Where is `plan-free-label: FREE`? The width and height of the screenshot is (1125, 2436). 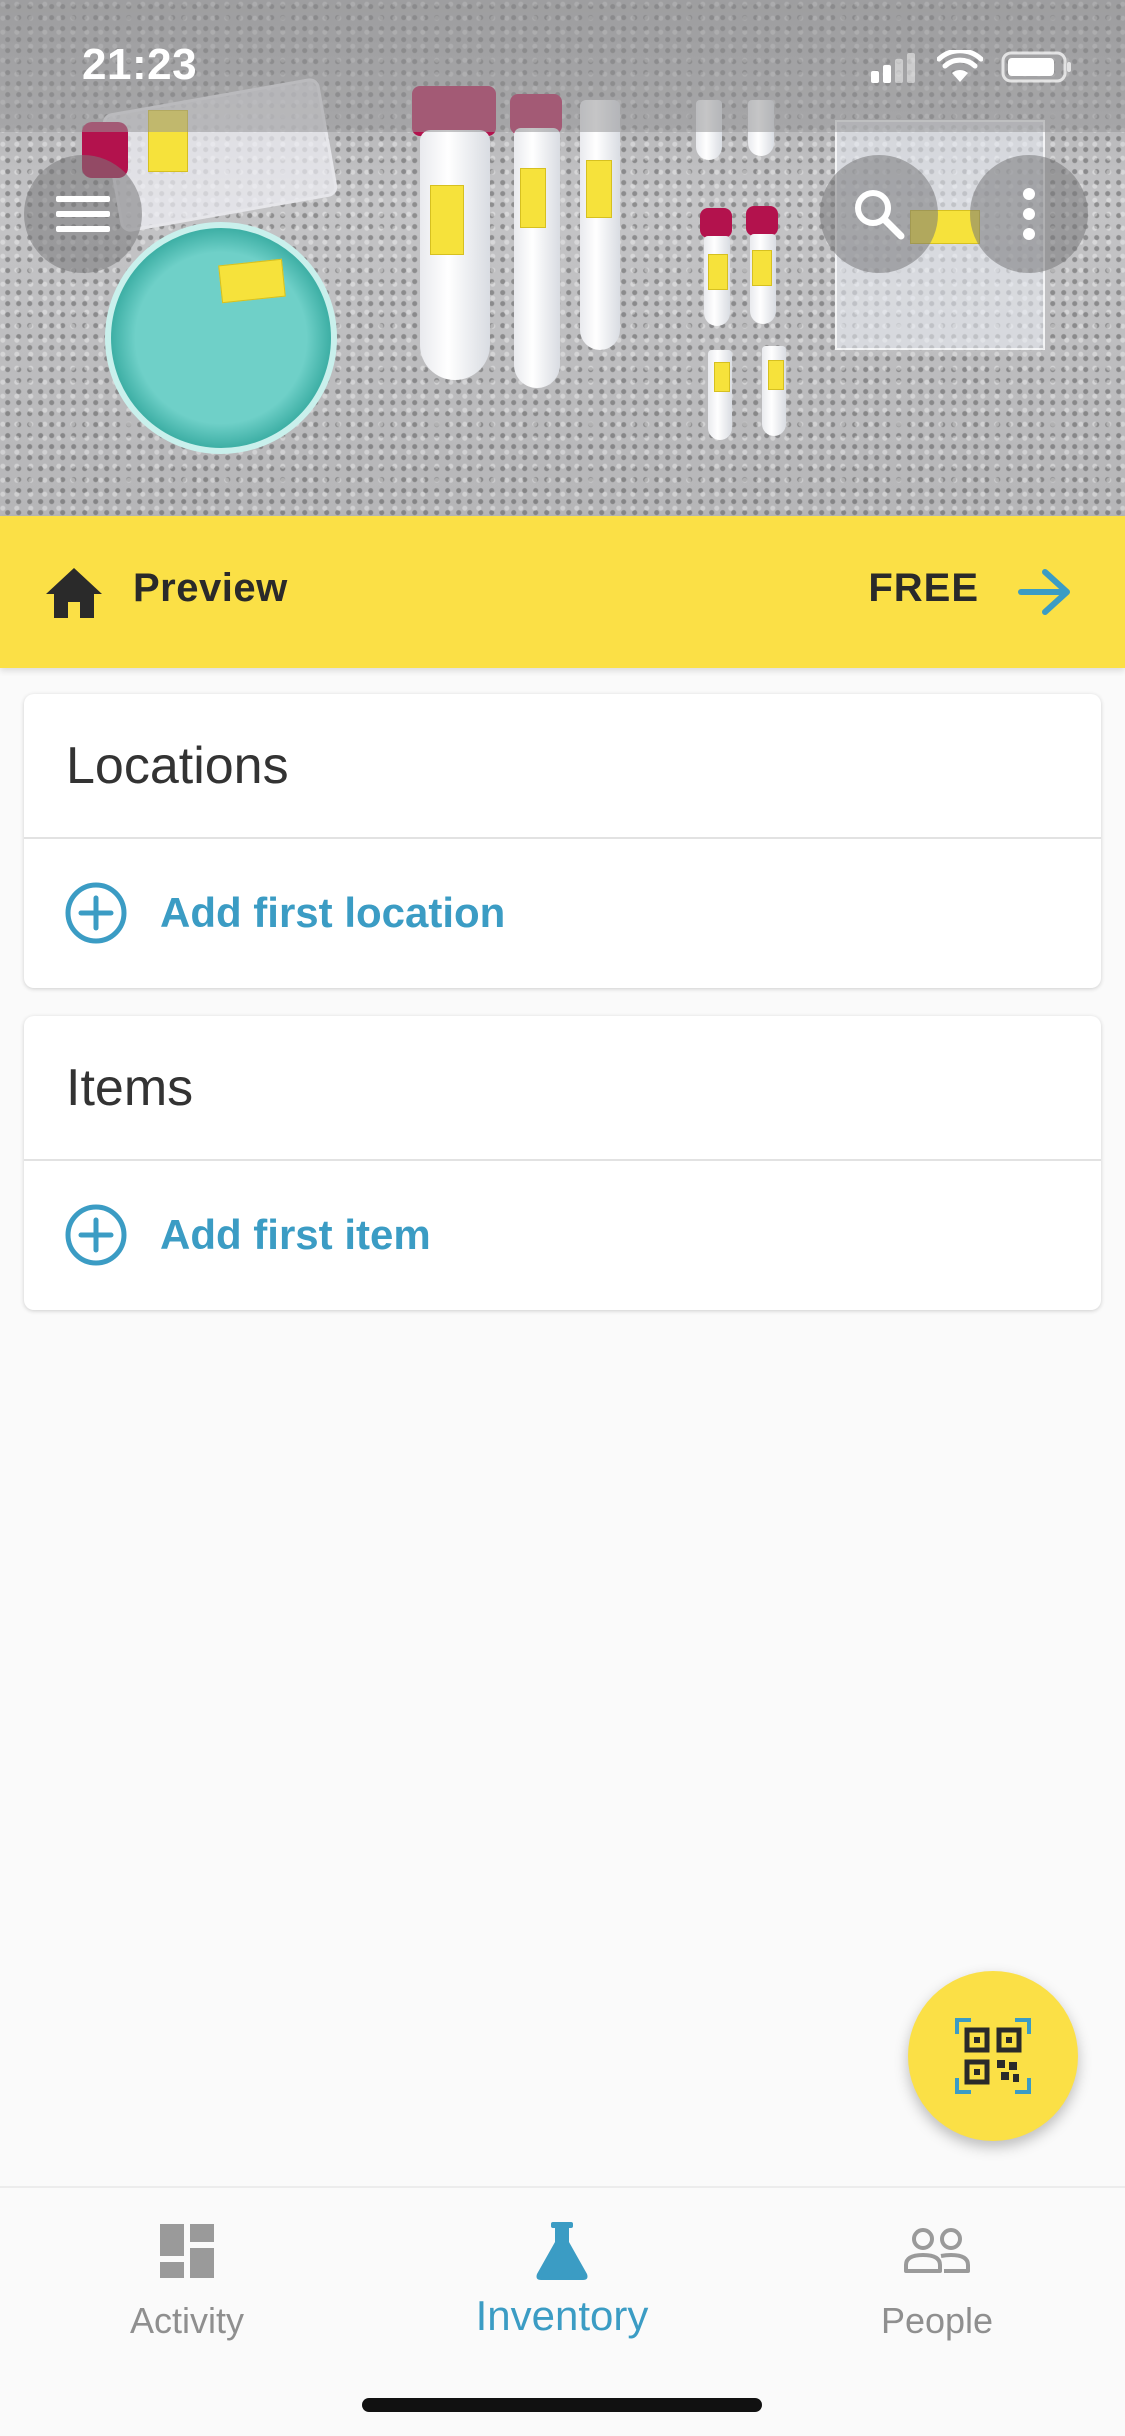 plan-free-label: FREE is located at coordinates (923, 588).